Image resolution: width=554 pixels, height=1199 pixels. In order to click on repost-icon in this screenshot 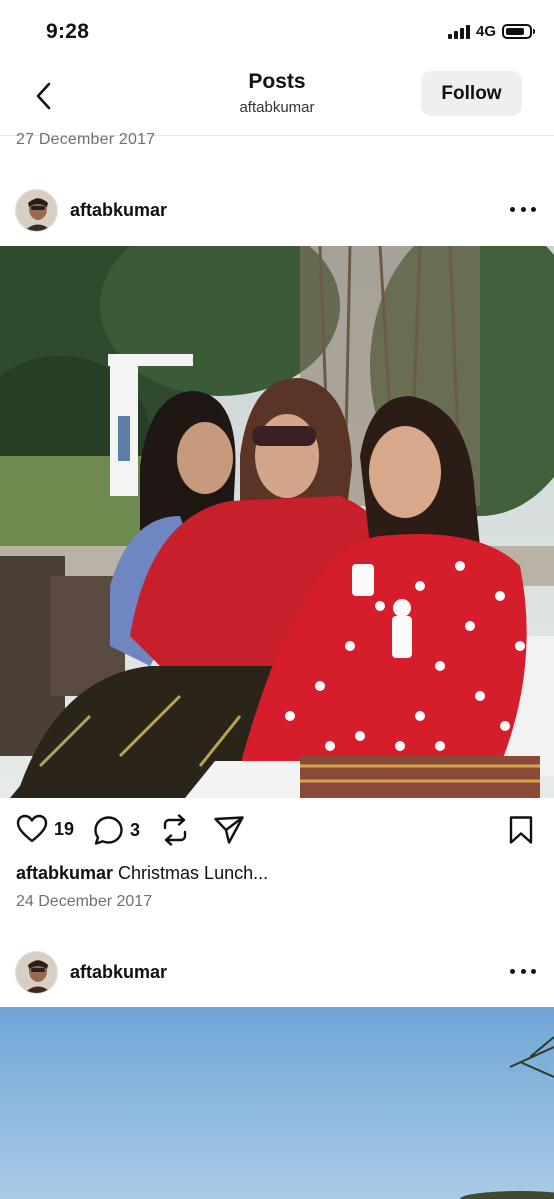, I will do `click(175, 830)`.